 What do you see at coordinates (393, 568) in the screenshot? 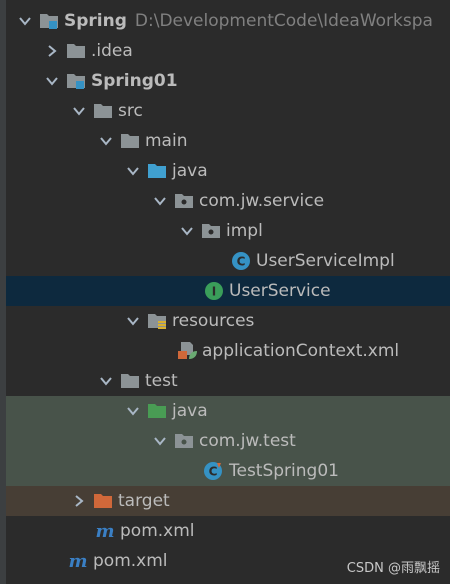
I see `watermark: CSDN @雨飘摇` at bounding box center [393, 568].